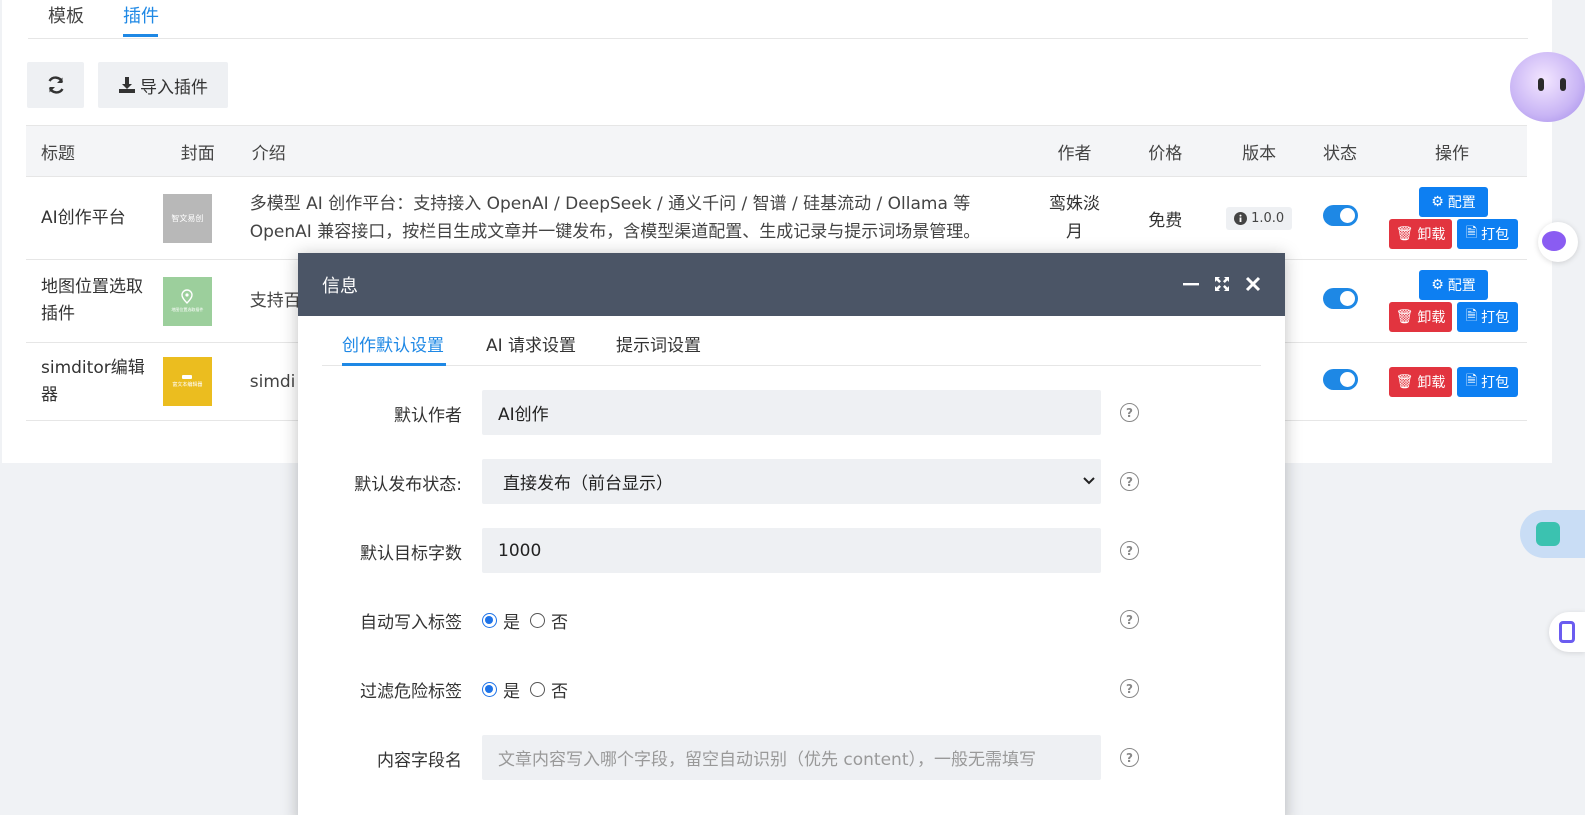  What do you see at coordinates (66, 15) in the screenshot?
I see `tab-templates: 模板` at bounding box center [66, 15].